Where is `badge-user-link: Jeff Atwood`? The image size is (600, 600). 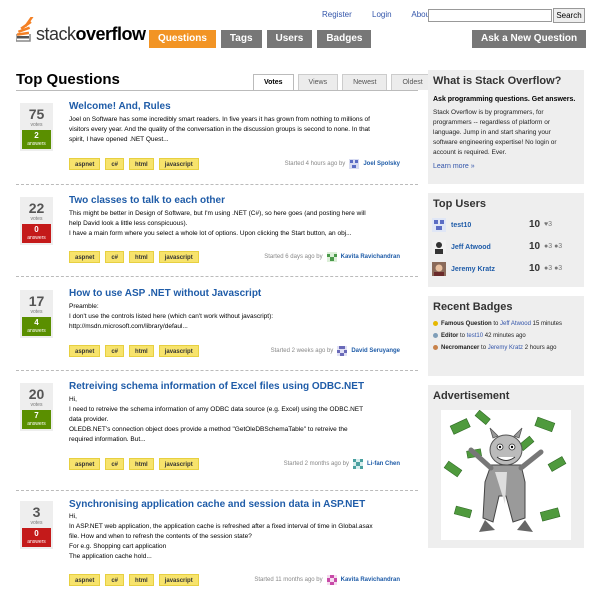
badge-user-link: Jeff Atwood is located at coordinates (515, 324).